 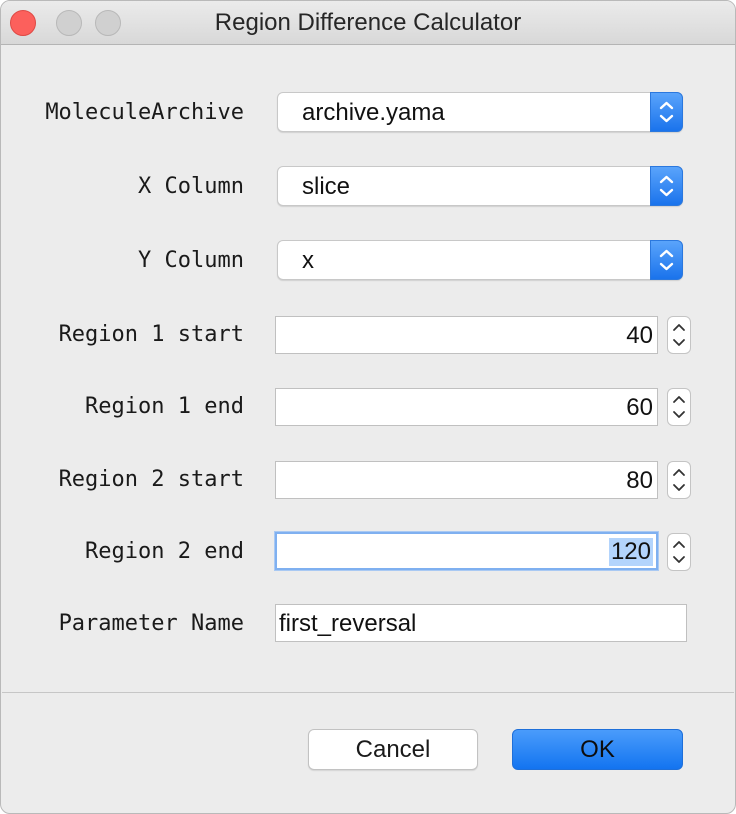 What do you see at coordinates (191, 260) in the screenshot?
I see `y-column-label: Y Column` at bounding box center [191, 260].